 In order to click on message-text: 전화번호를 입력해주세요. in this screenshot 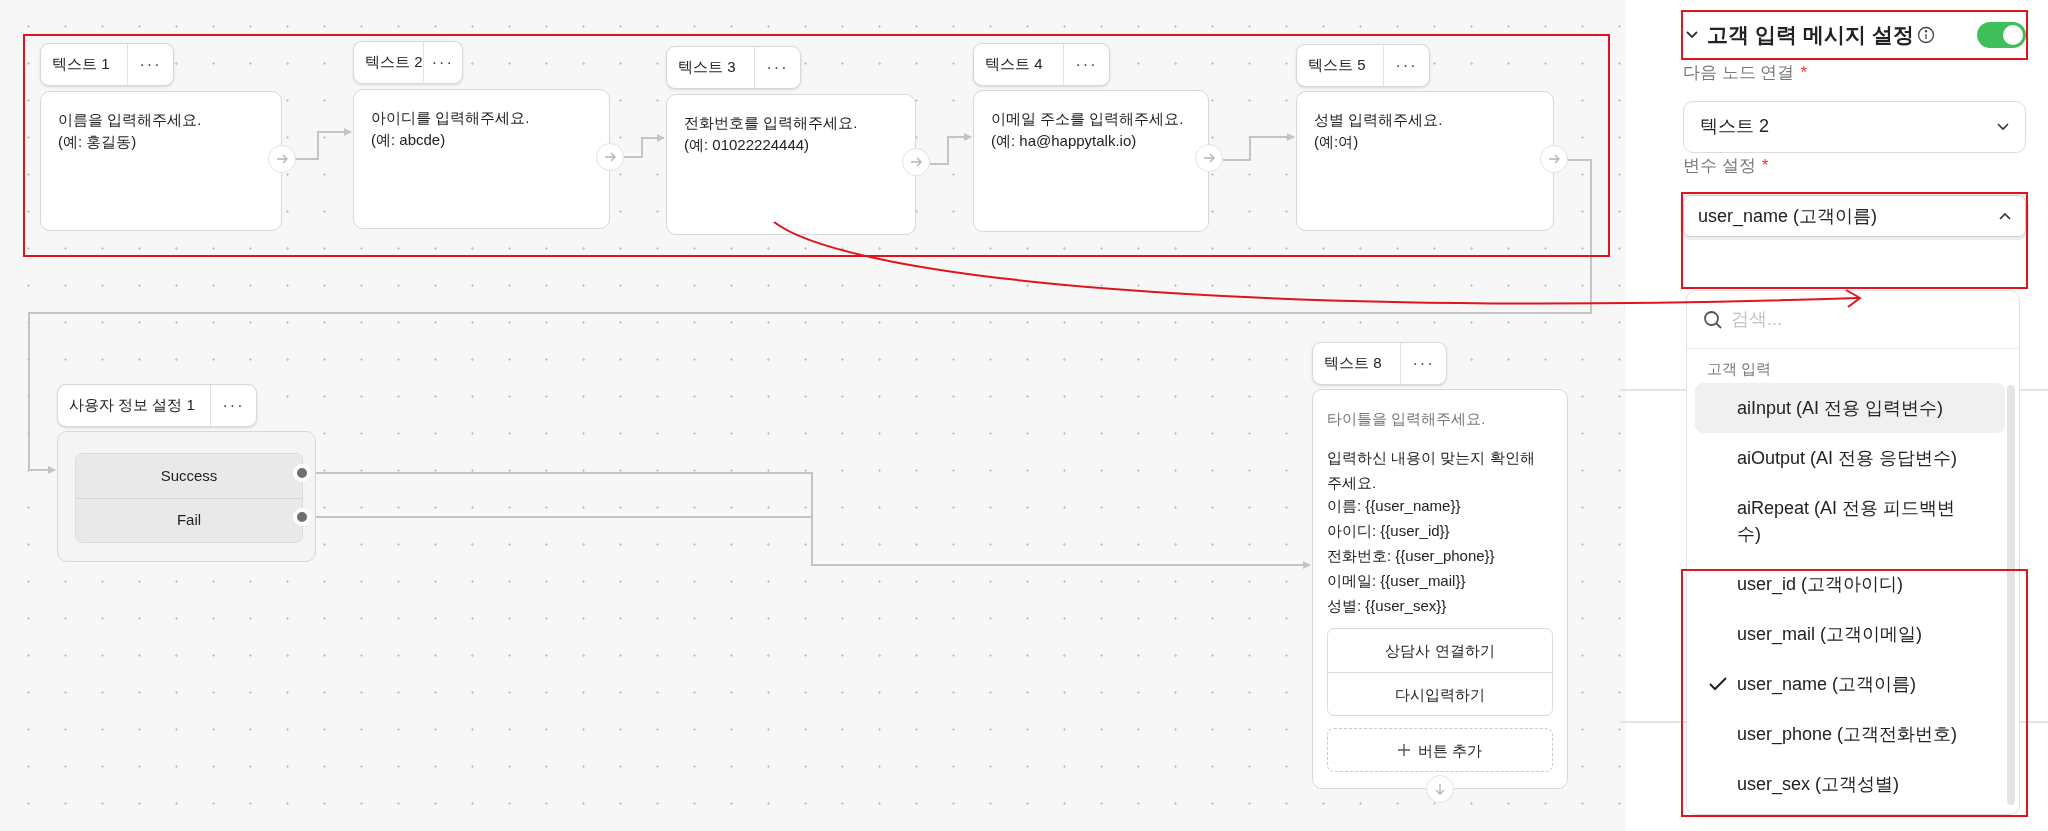, I will do `click(771, 123)`.